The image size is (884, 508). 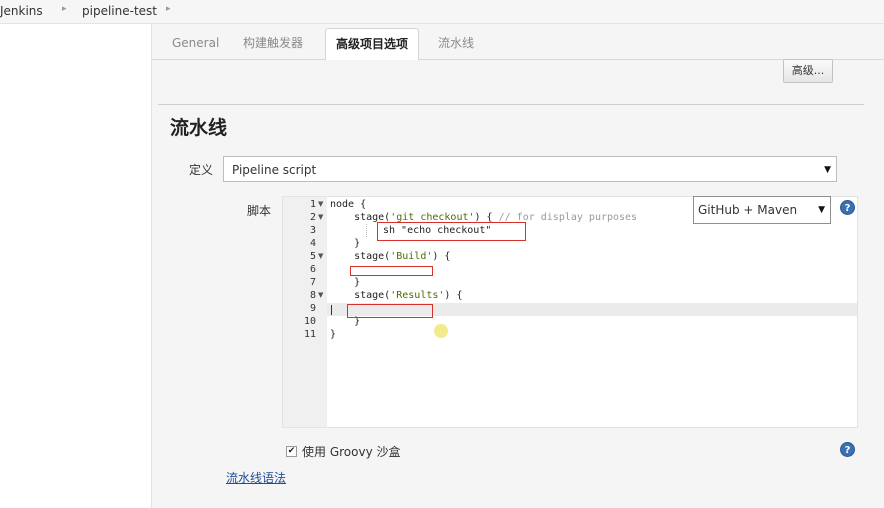 What do you see at coordinates (312, 217) in the screenshot?
I see `line-number: 2` at bounding box center [312, 217].